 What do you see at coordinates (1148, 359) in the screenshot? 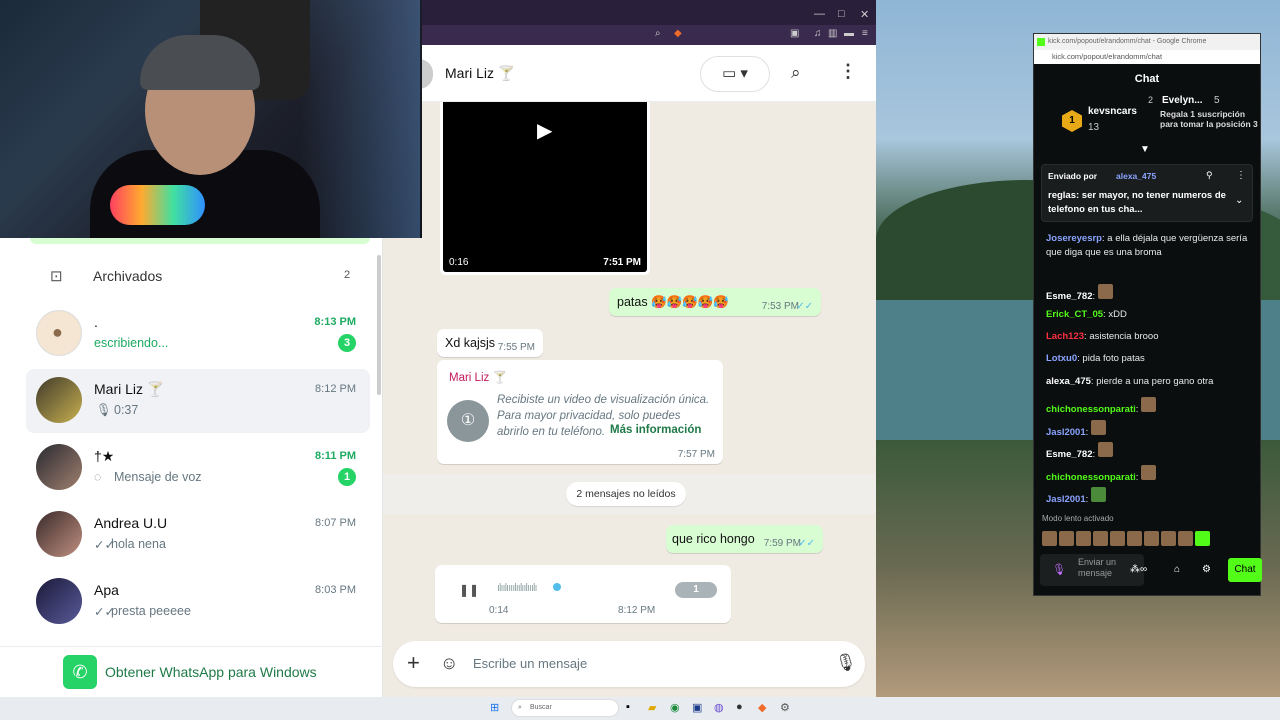
I see `chat-message: Lotxu0: pida foto patas` at bounding box center [1148, 359].